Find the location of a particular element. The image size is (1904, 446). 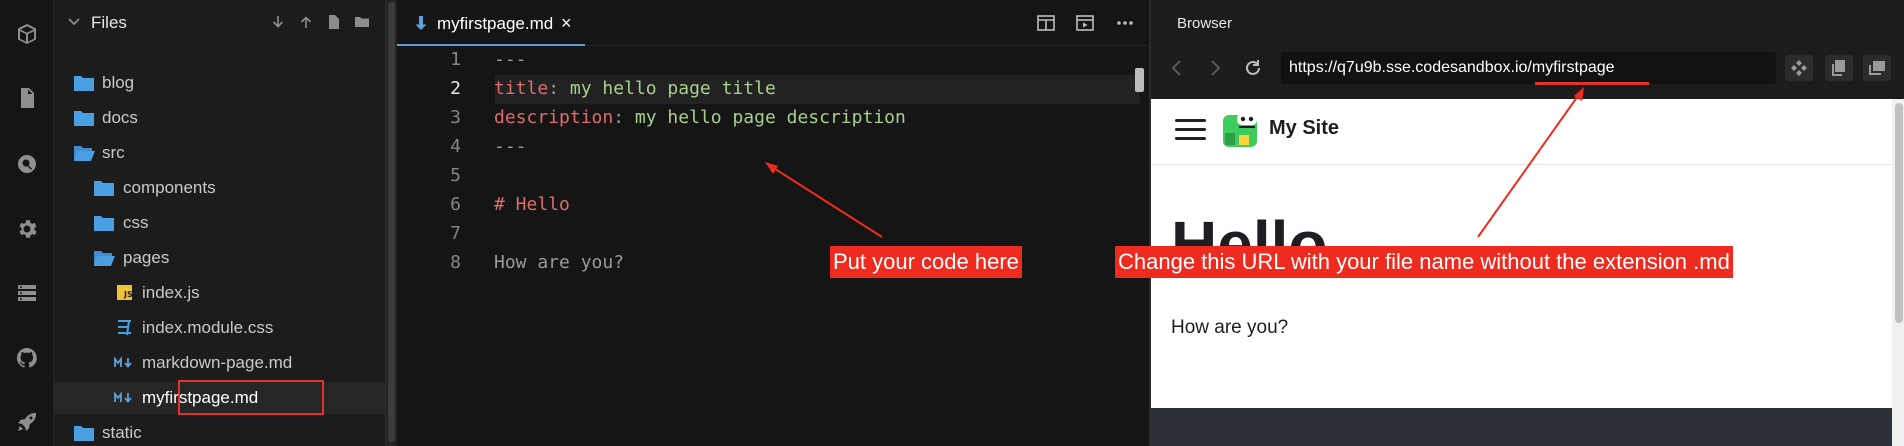

svg-text: JS is located at coordinates (128, 294).